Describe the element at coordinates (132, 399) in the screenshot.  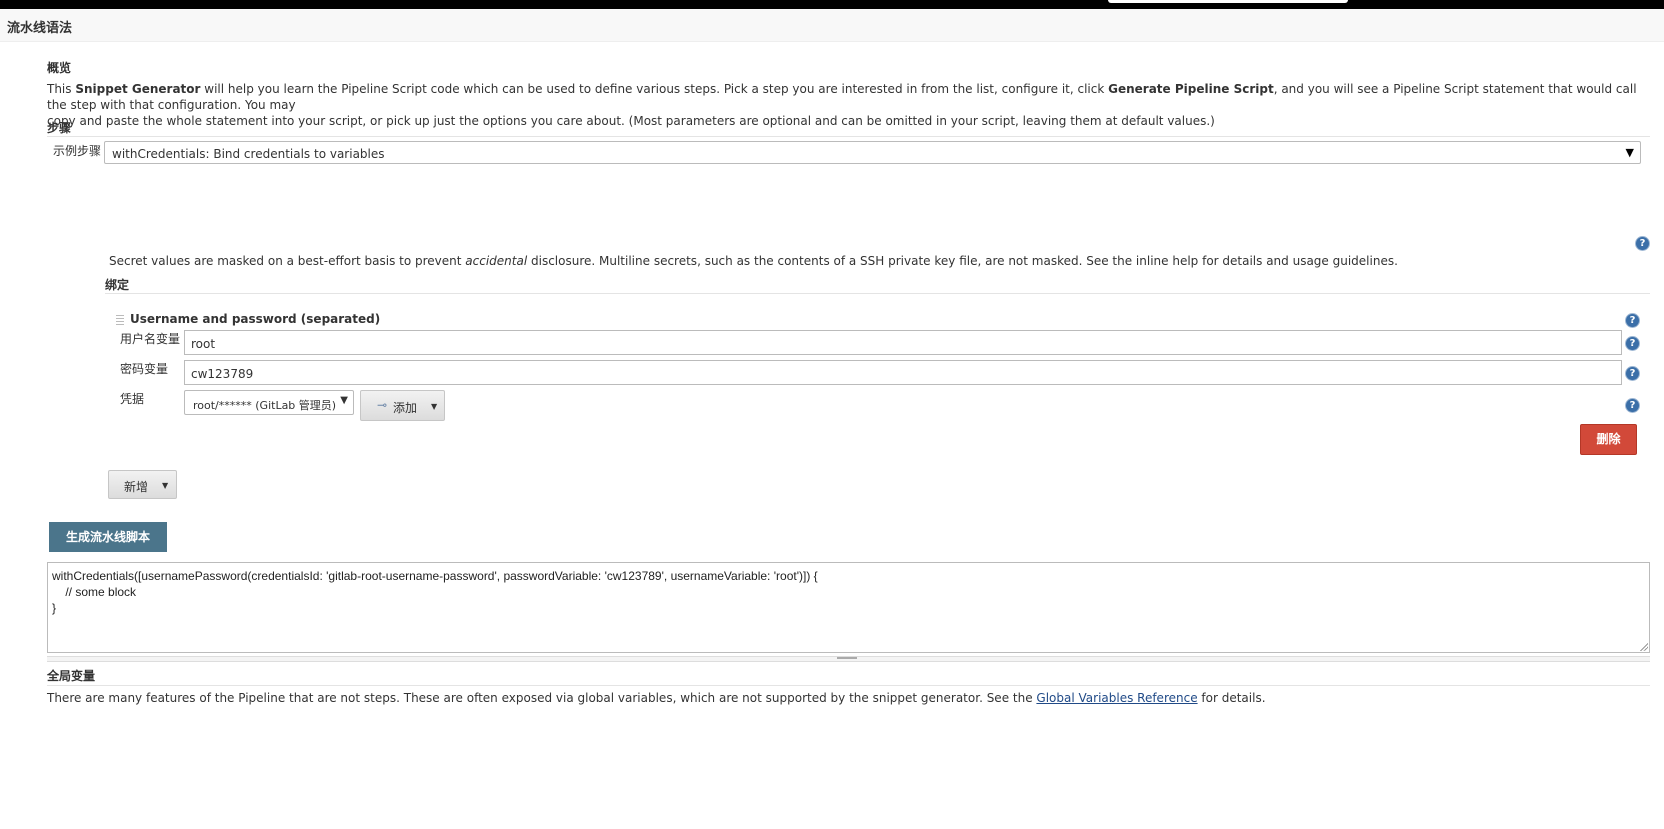
I see `credentials-label: 凭据` at that location.